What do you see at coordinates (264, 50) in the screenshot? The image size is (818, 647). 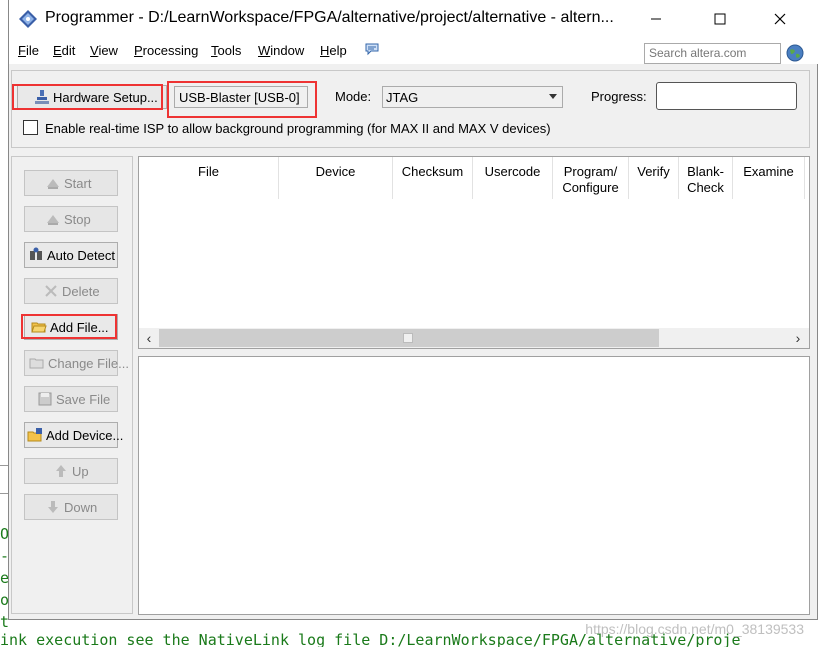 I see `menu-mnemonic: W` at bounding box center [264, 50].